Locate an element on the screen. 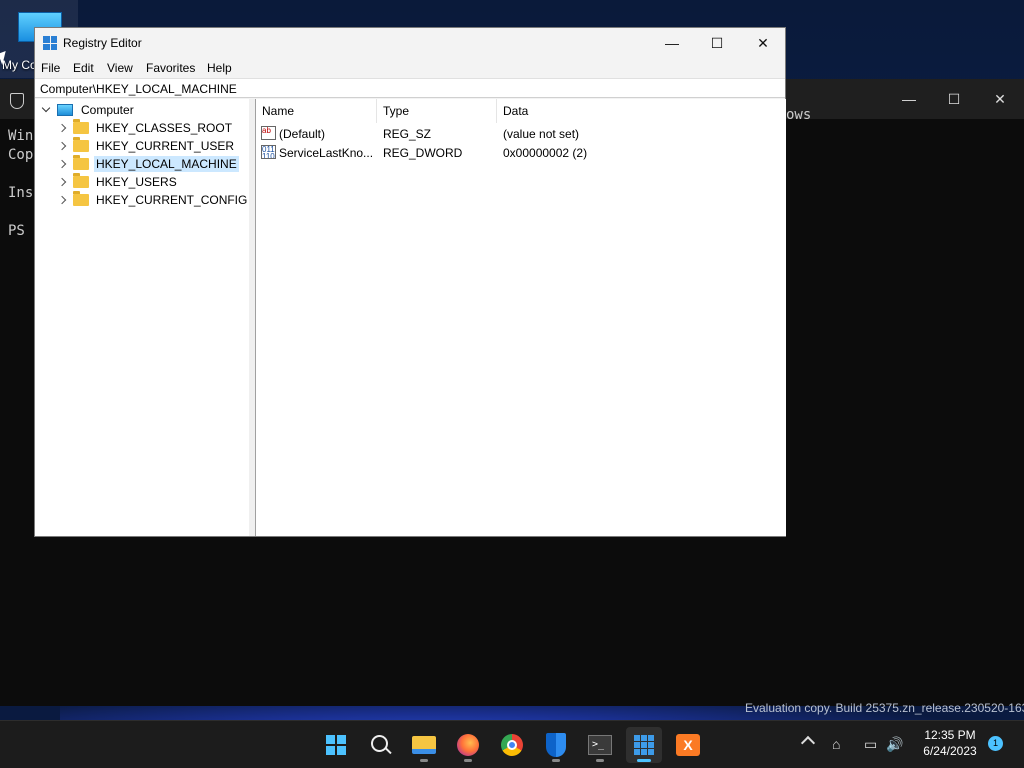 The image size is (1024, 768). tree-item-computer: Computer is located at coordinates (88, 110).